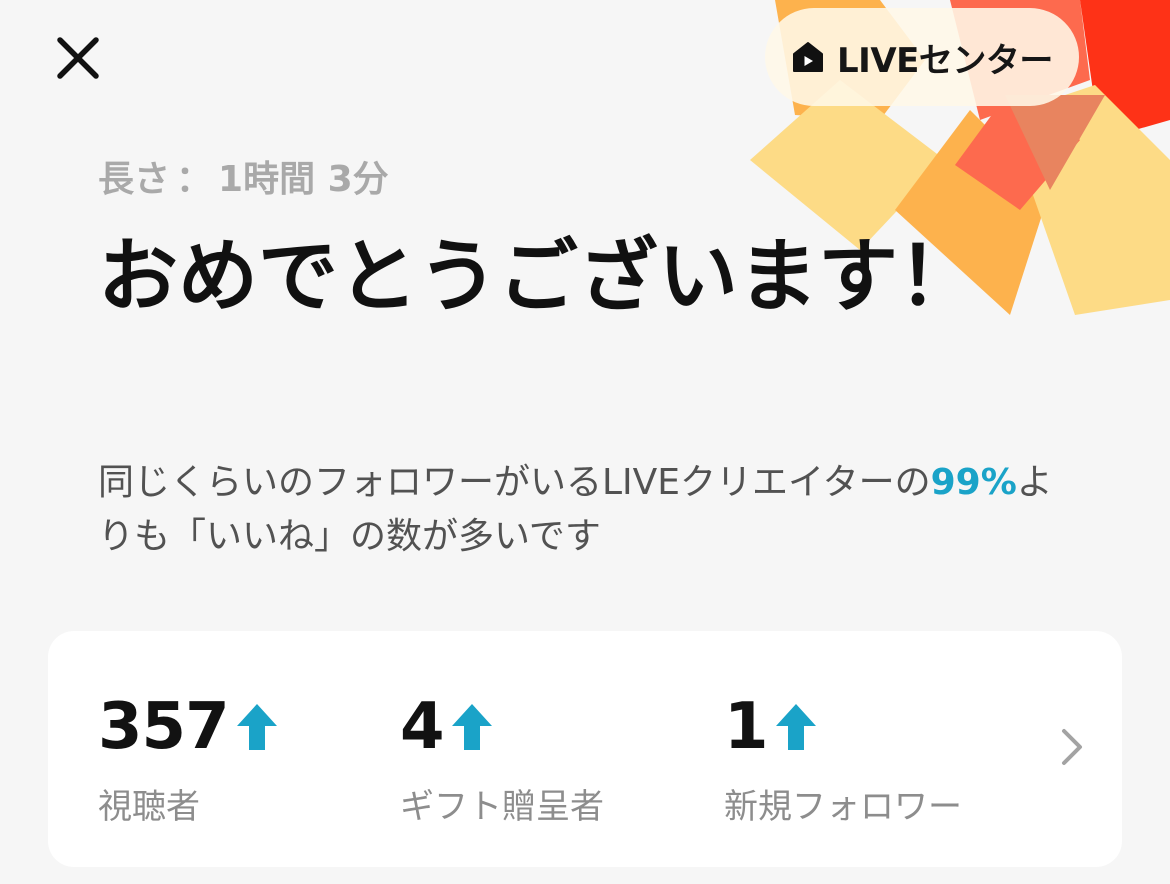 Image resolution: width=1170 pixels, height=884 pixels. What do you see at coordinates (538, 276) in the screenshot?
I see `congratulations-heading: おめでとうございます！` at bounding box center [538, 276].